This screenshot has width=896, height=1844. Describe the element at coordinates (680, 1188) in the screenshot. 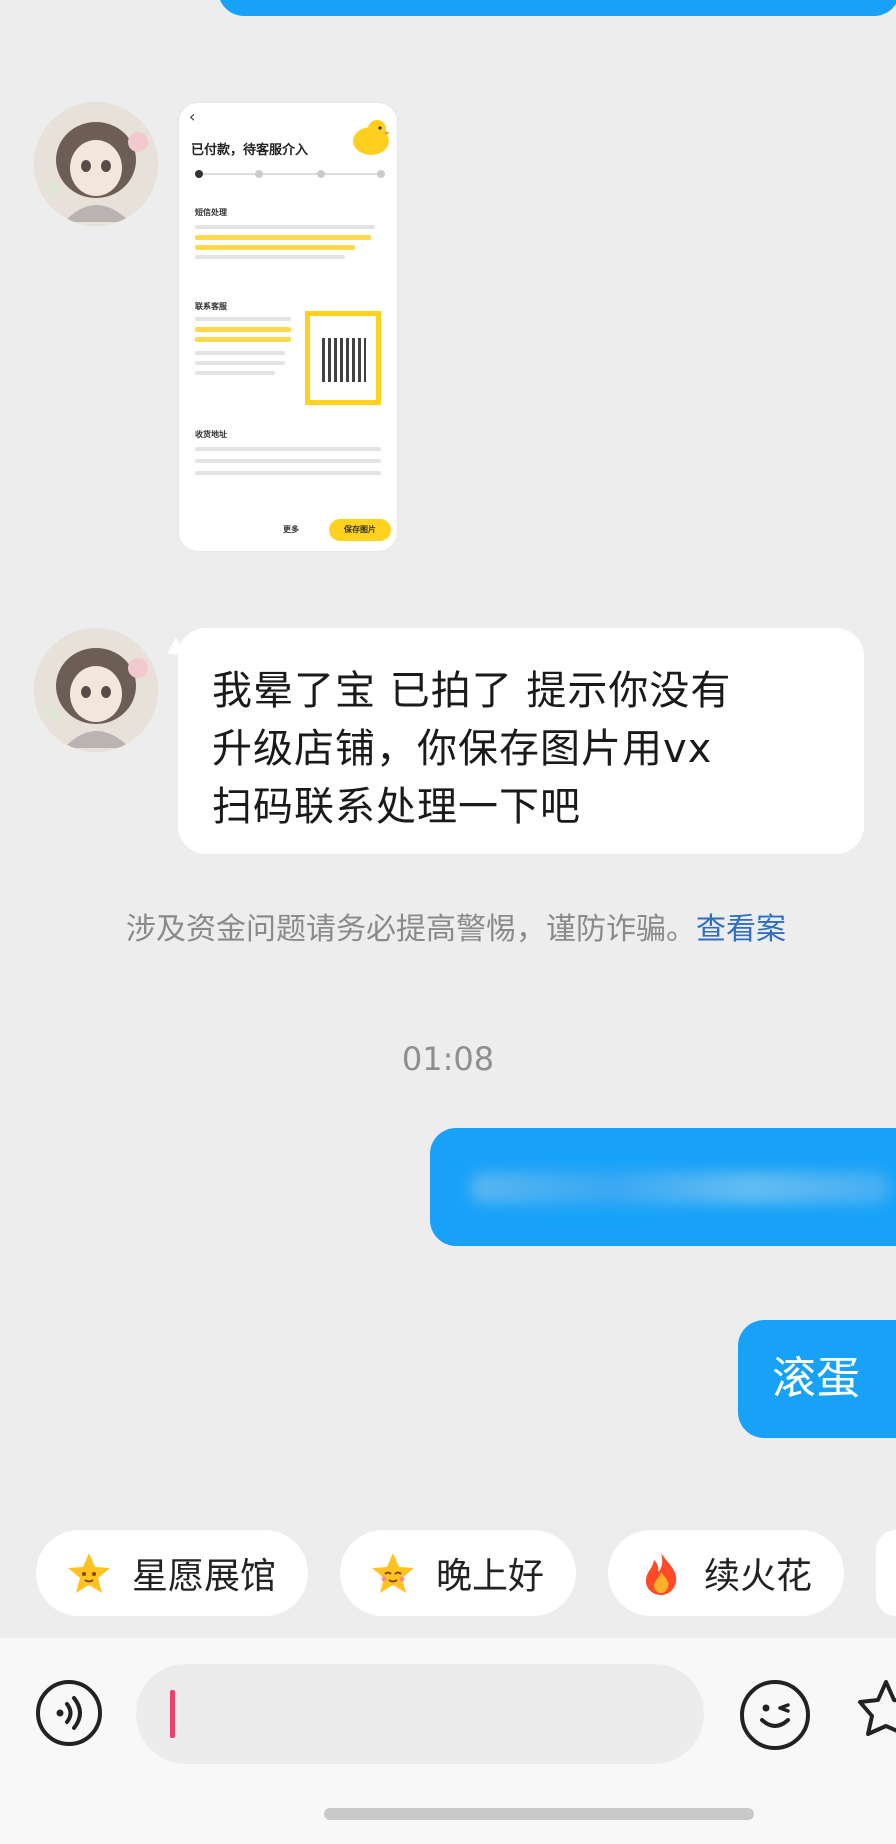

I see `blurred-text` at that location.